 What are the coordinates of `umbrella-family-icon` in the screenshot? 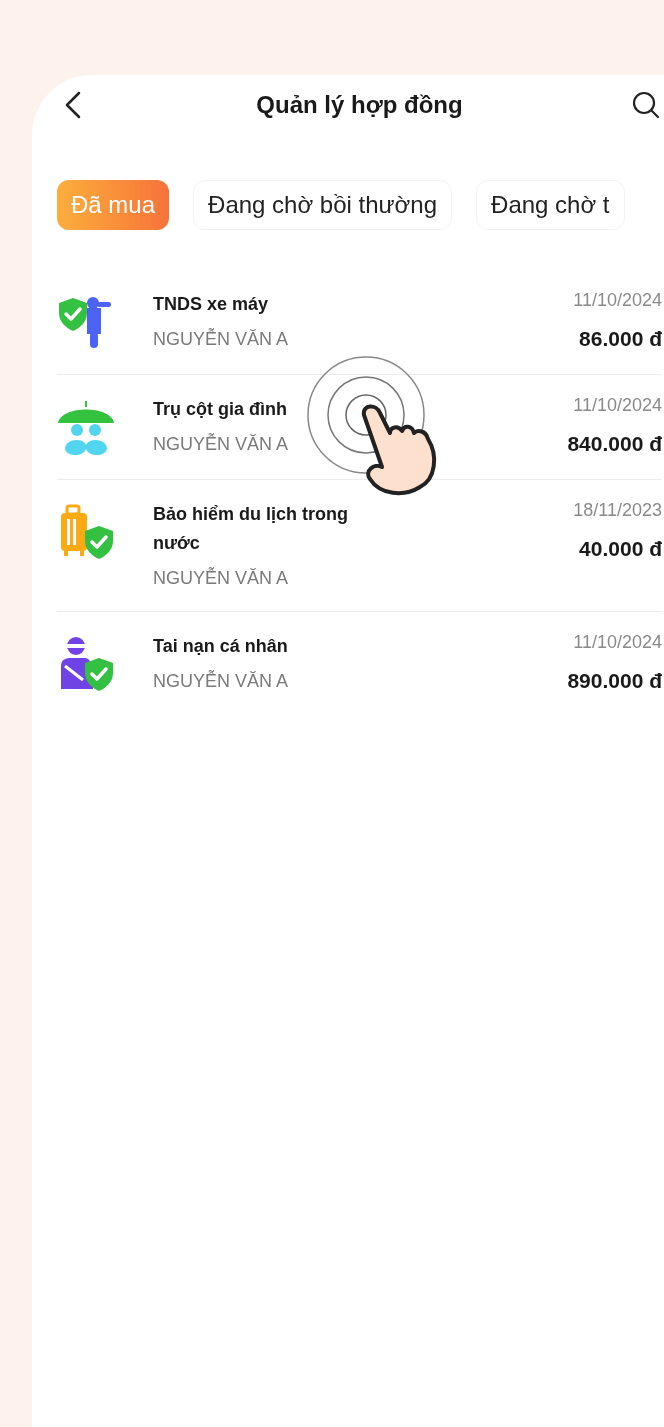 It's located at (86, 428).